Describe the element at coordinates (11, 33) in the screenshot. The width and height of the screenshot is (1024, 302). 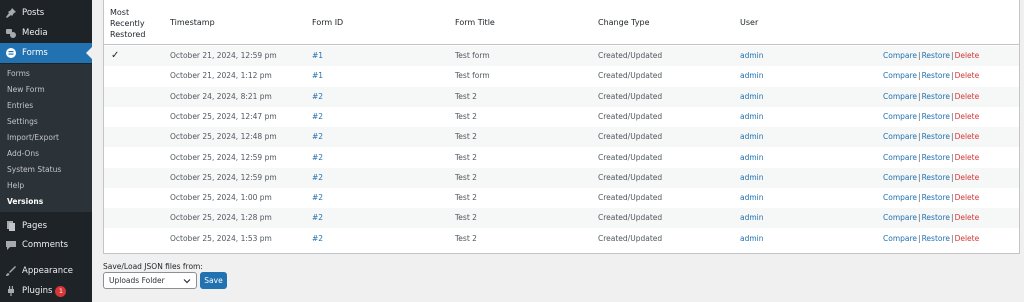
I see `media-icon` at that location.